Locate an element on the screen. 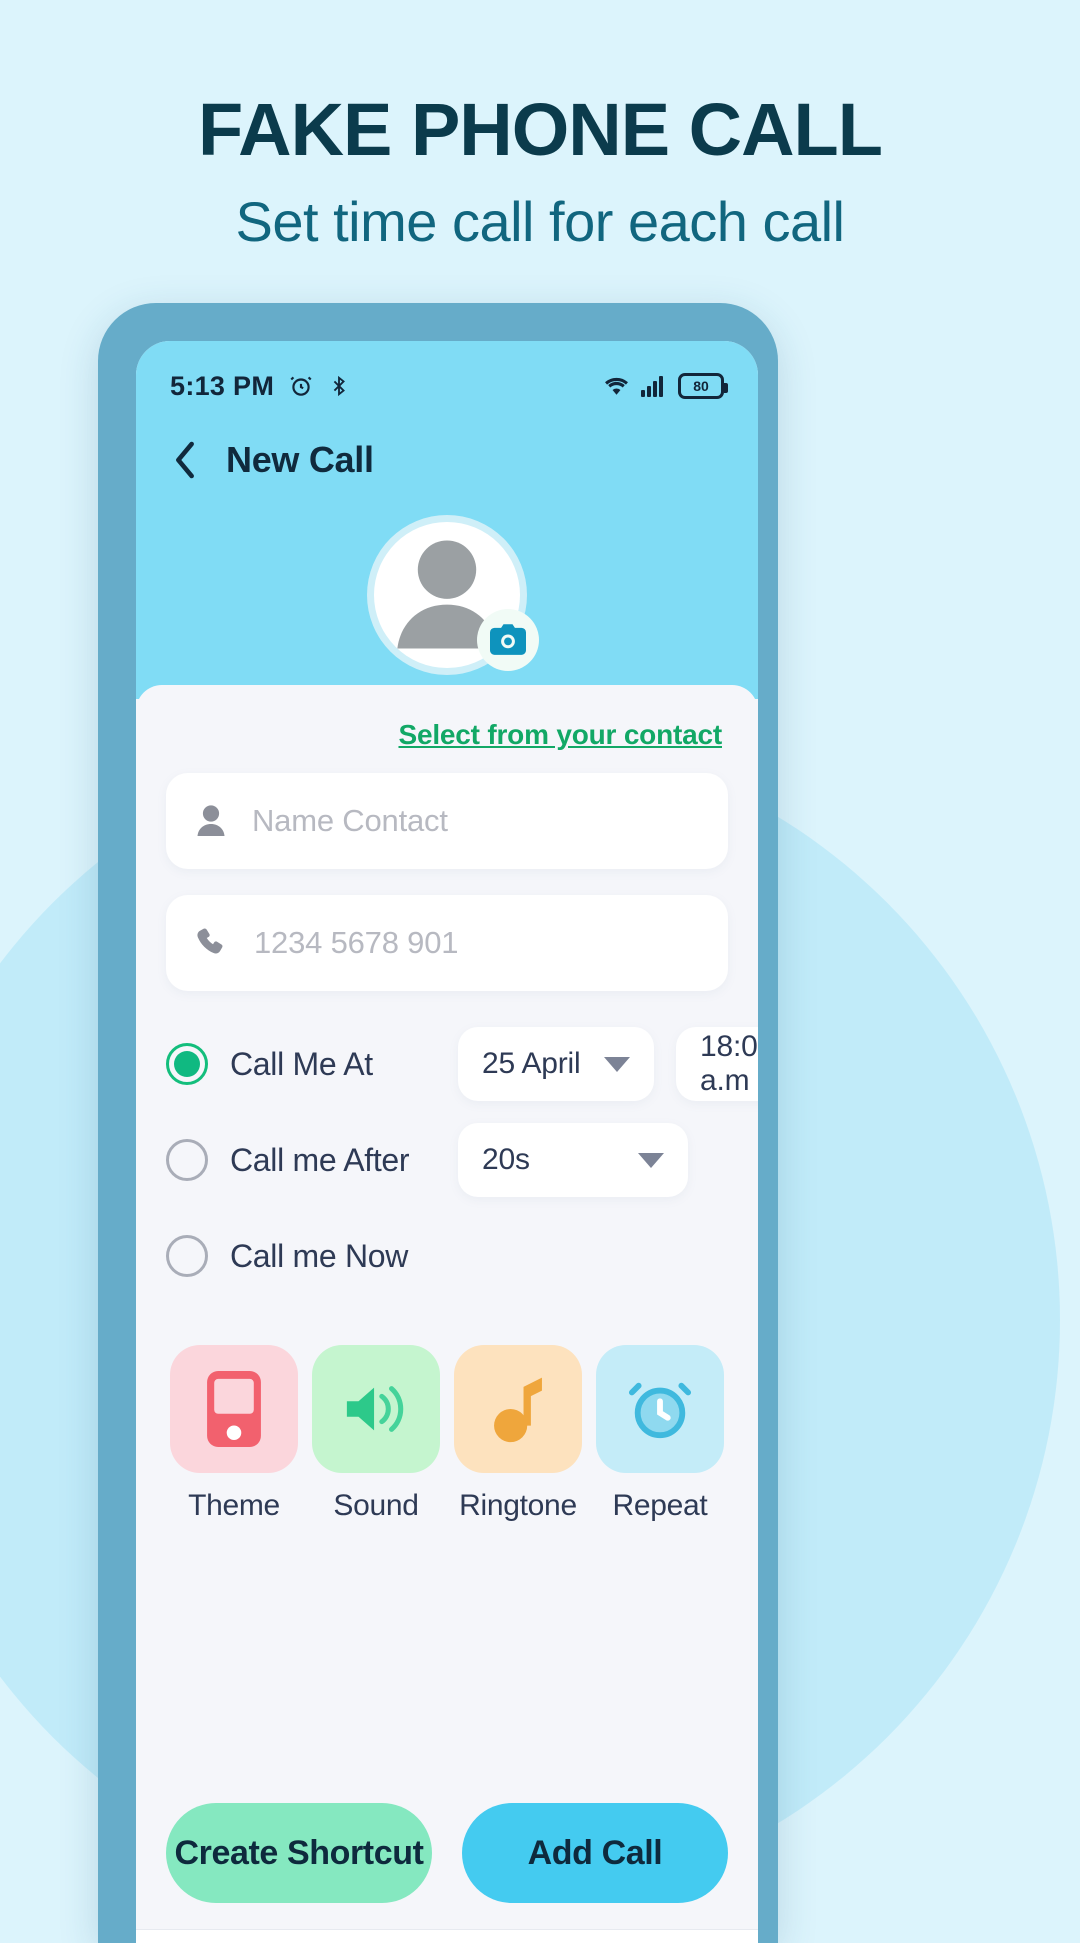 The width and height of the screenshot is (1080, 1943). status-bar-right: 80 is located at coordinates (665, 386).